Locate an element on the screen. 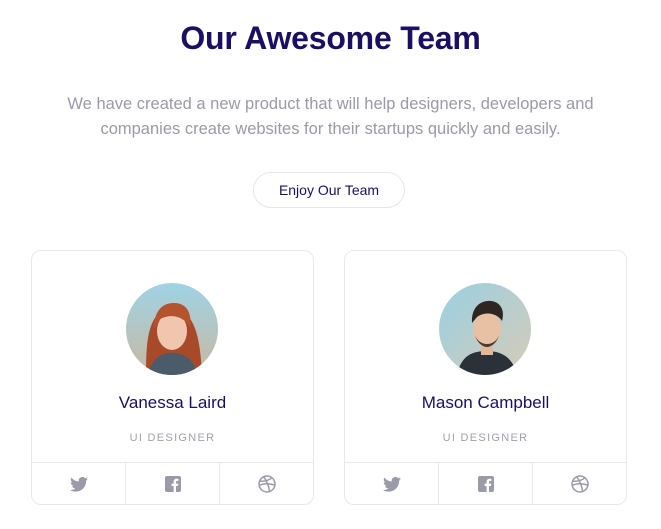  member-name: Mason Campbell is located at coordinates (485, 402).